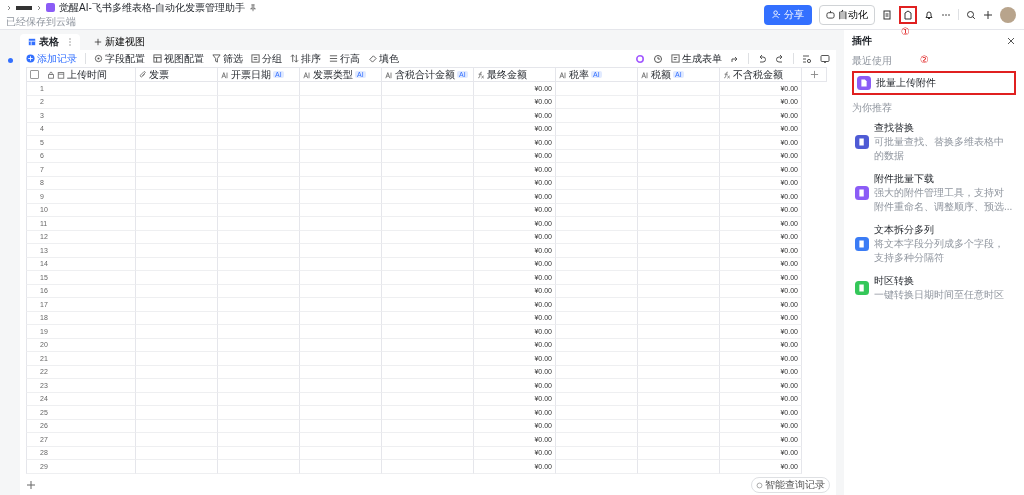 The width and height of the screenshot is (1024, 495). I want to click on people-icon, so click(776, 14).